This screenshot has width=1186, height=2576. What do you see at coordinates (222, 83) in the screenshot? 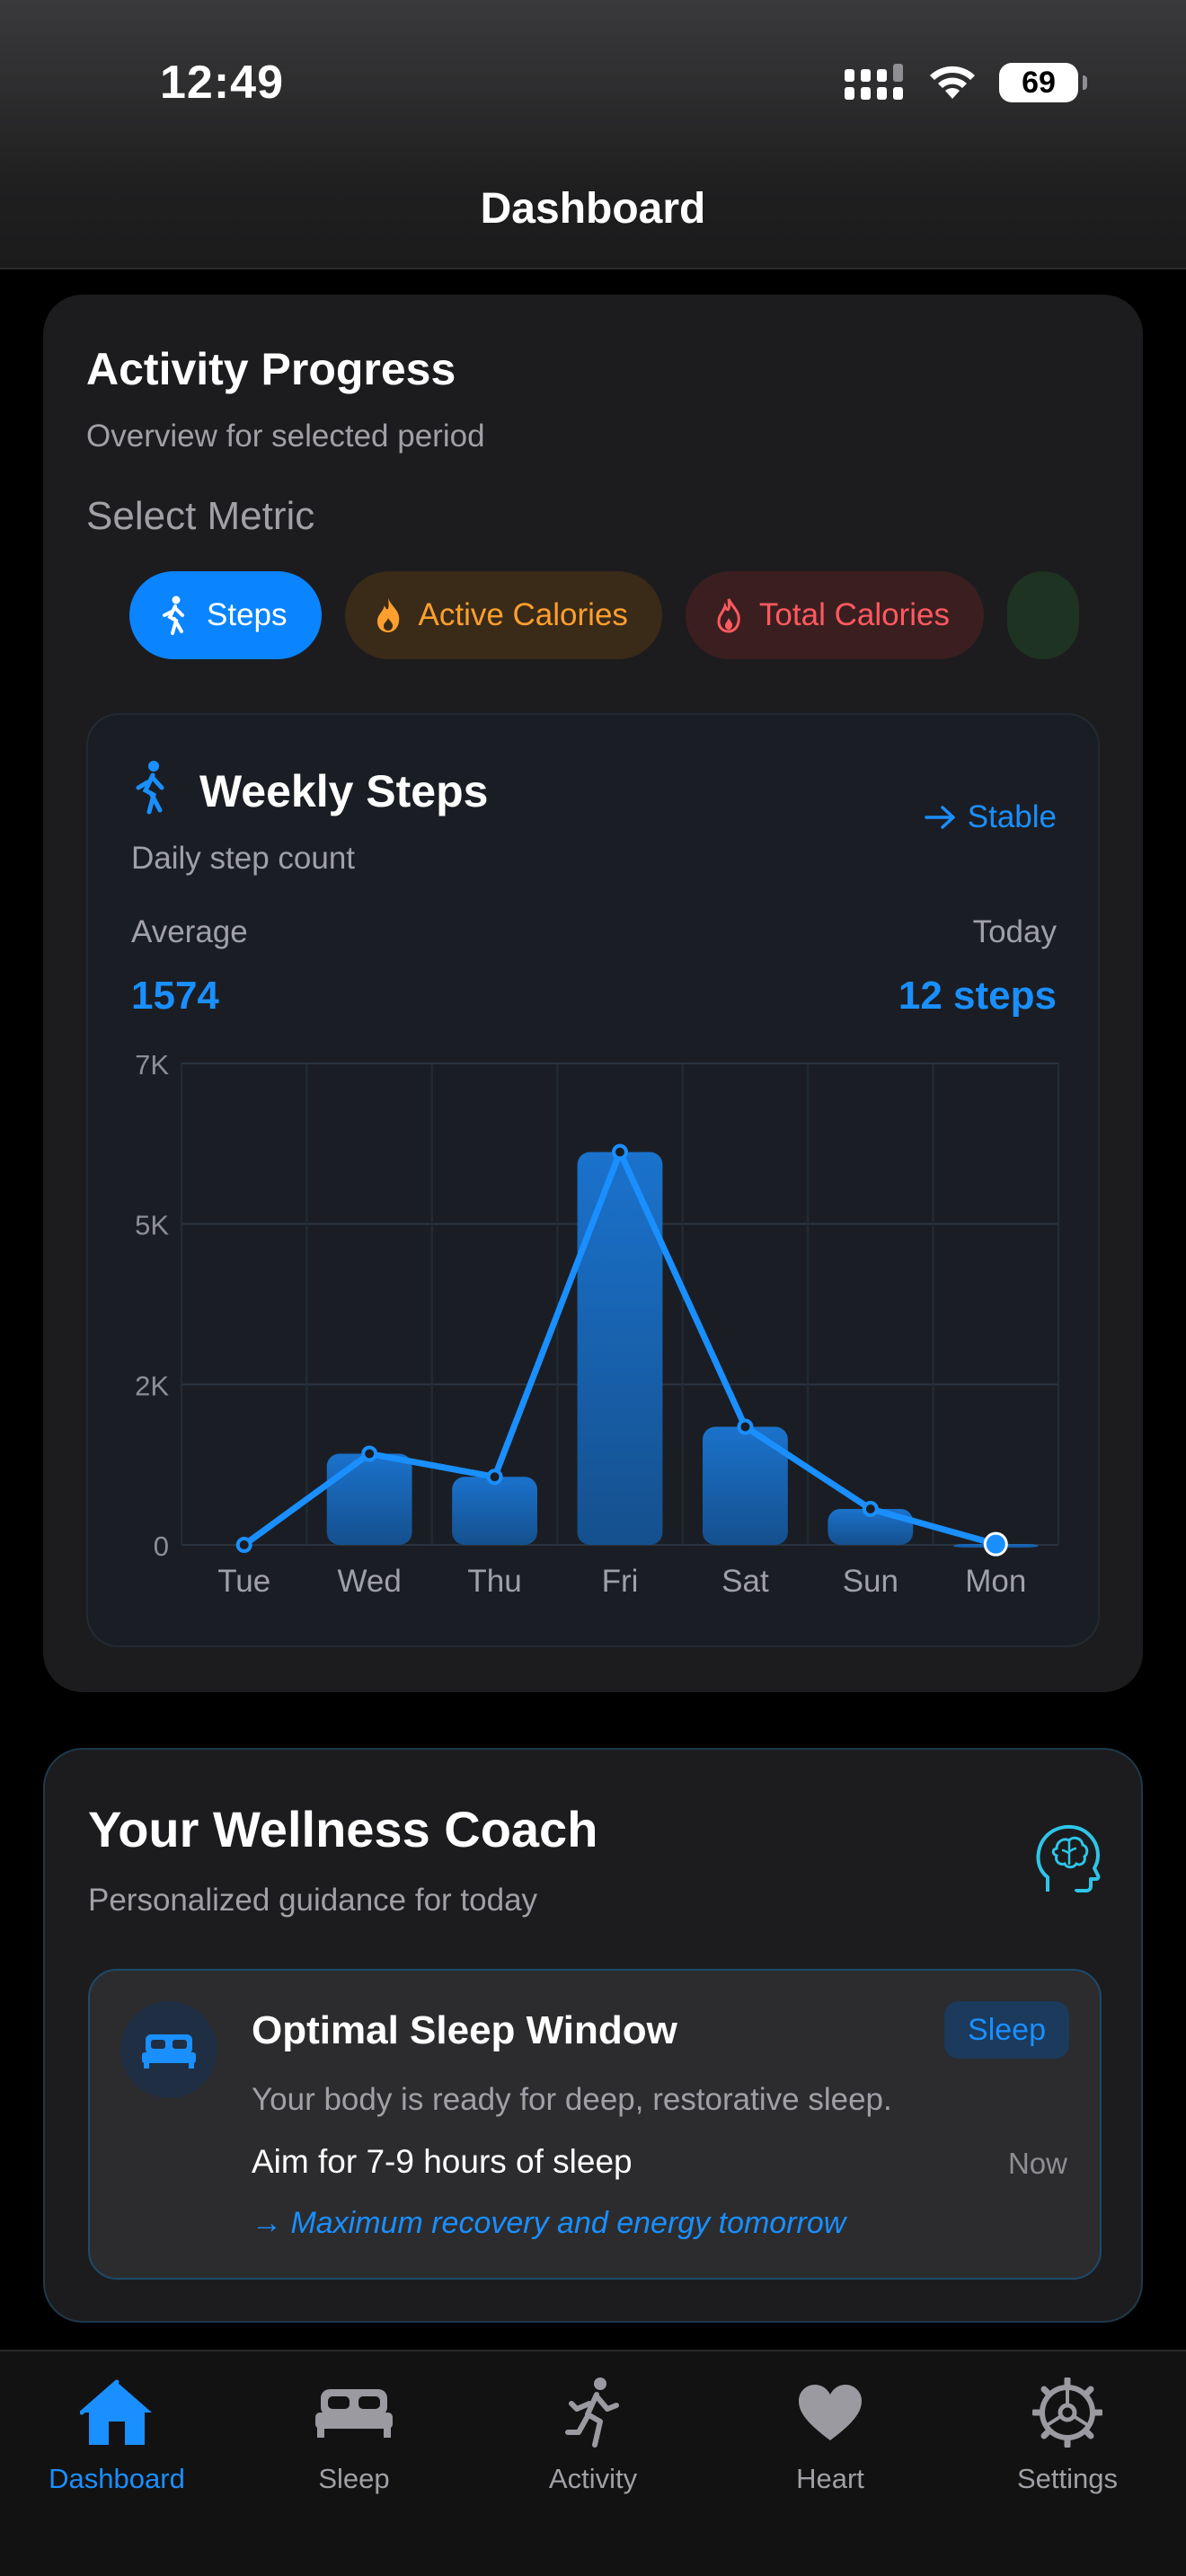
I see `status-time: 12:49` at bounding box center [222, 83].